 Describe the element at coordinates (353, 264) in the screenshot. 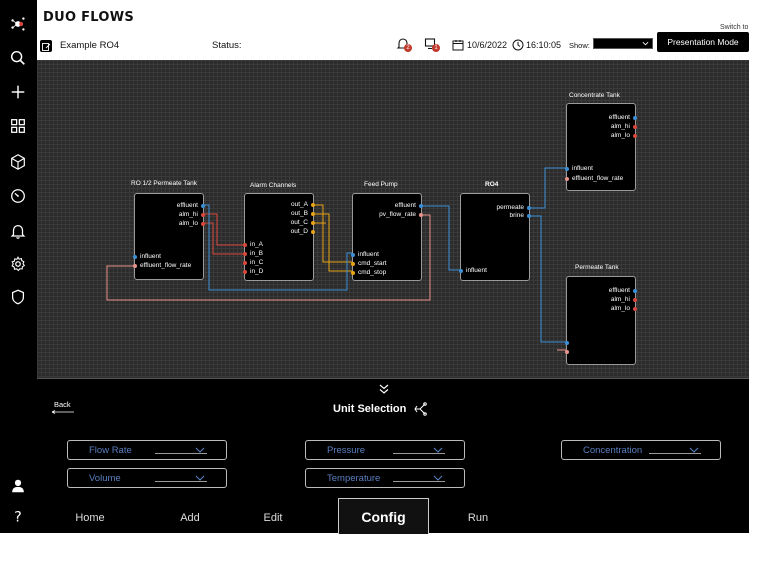

I see `dot-cmd-start` at that location.